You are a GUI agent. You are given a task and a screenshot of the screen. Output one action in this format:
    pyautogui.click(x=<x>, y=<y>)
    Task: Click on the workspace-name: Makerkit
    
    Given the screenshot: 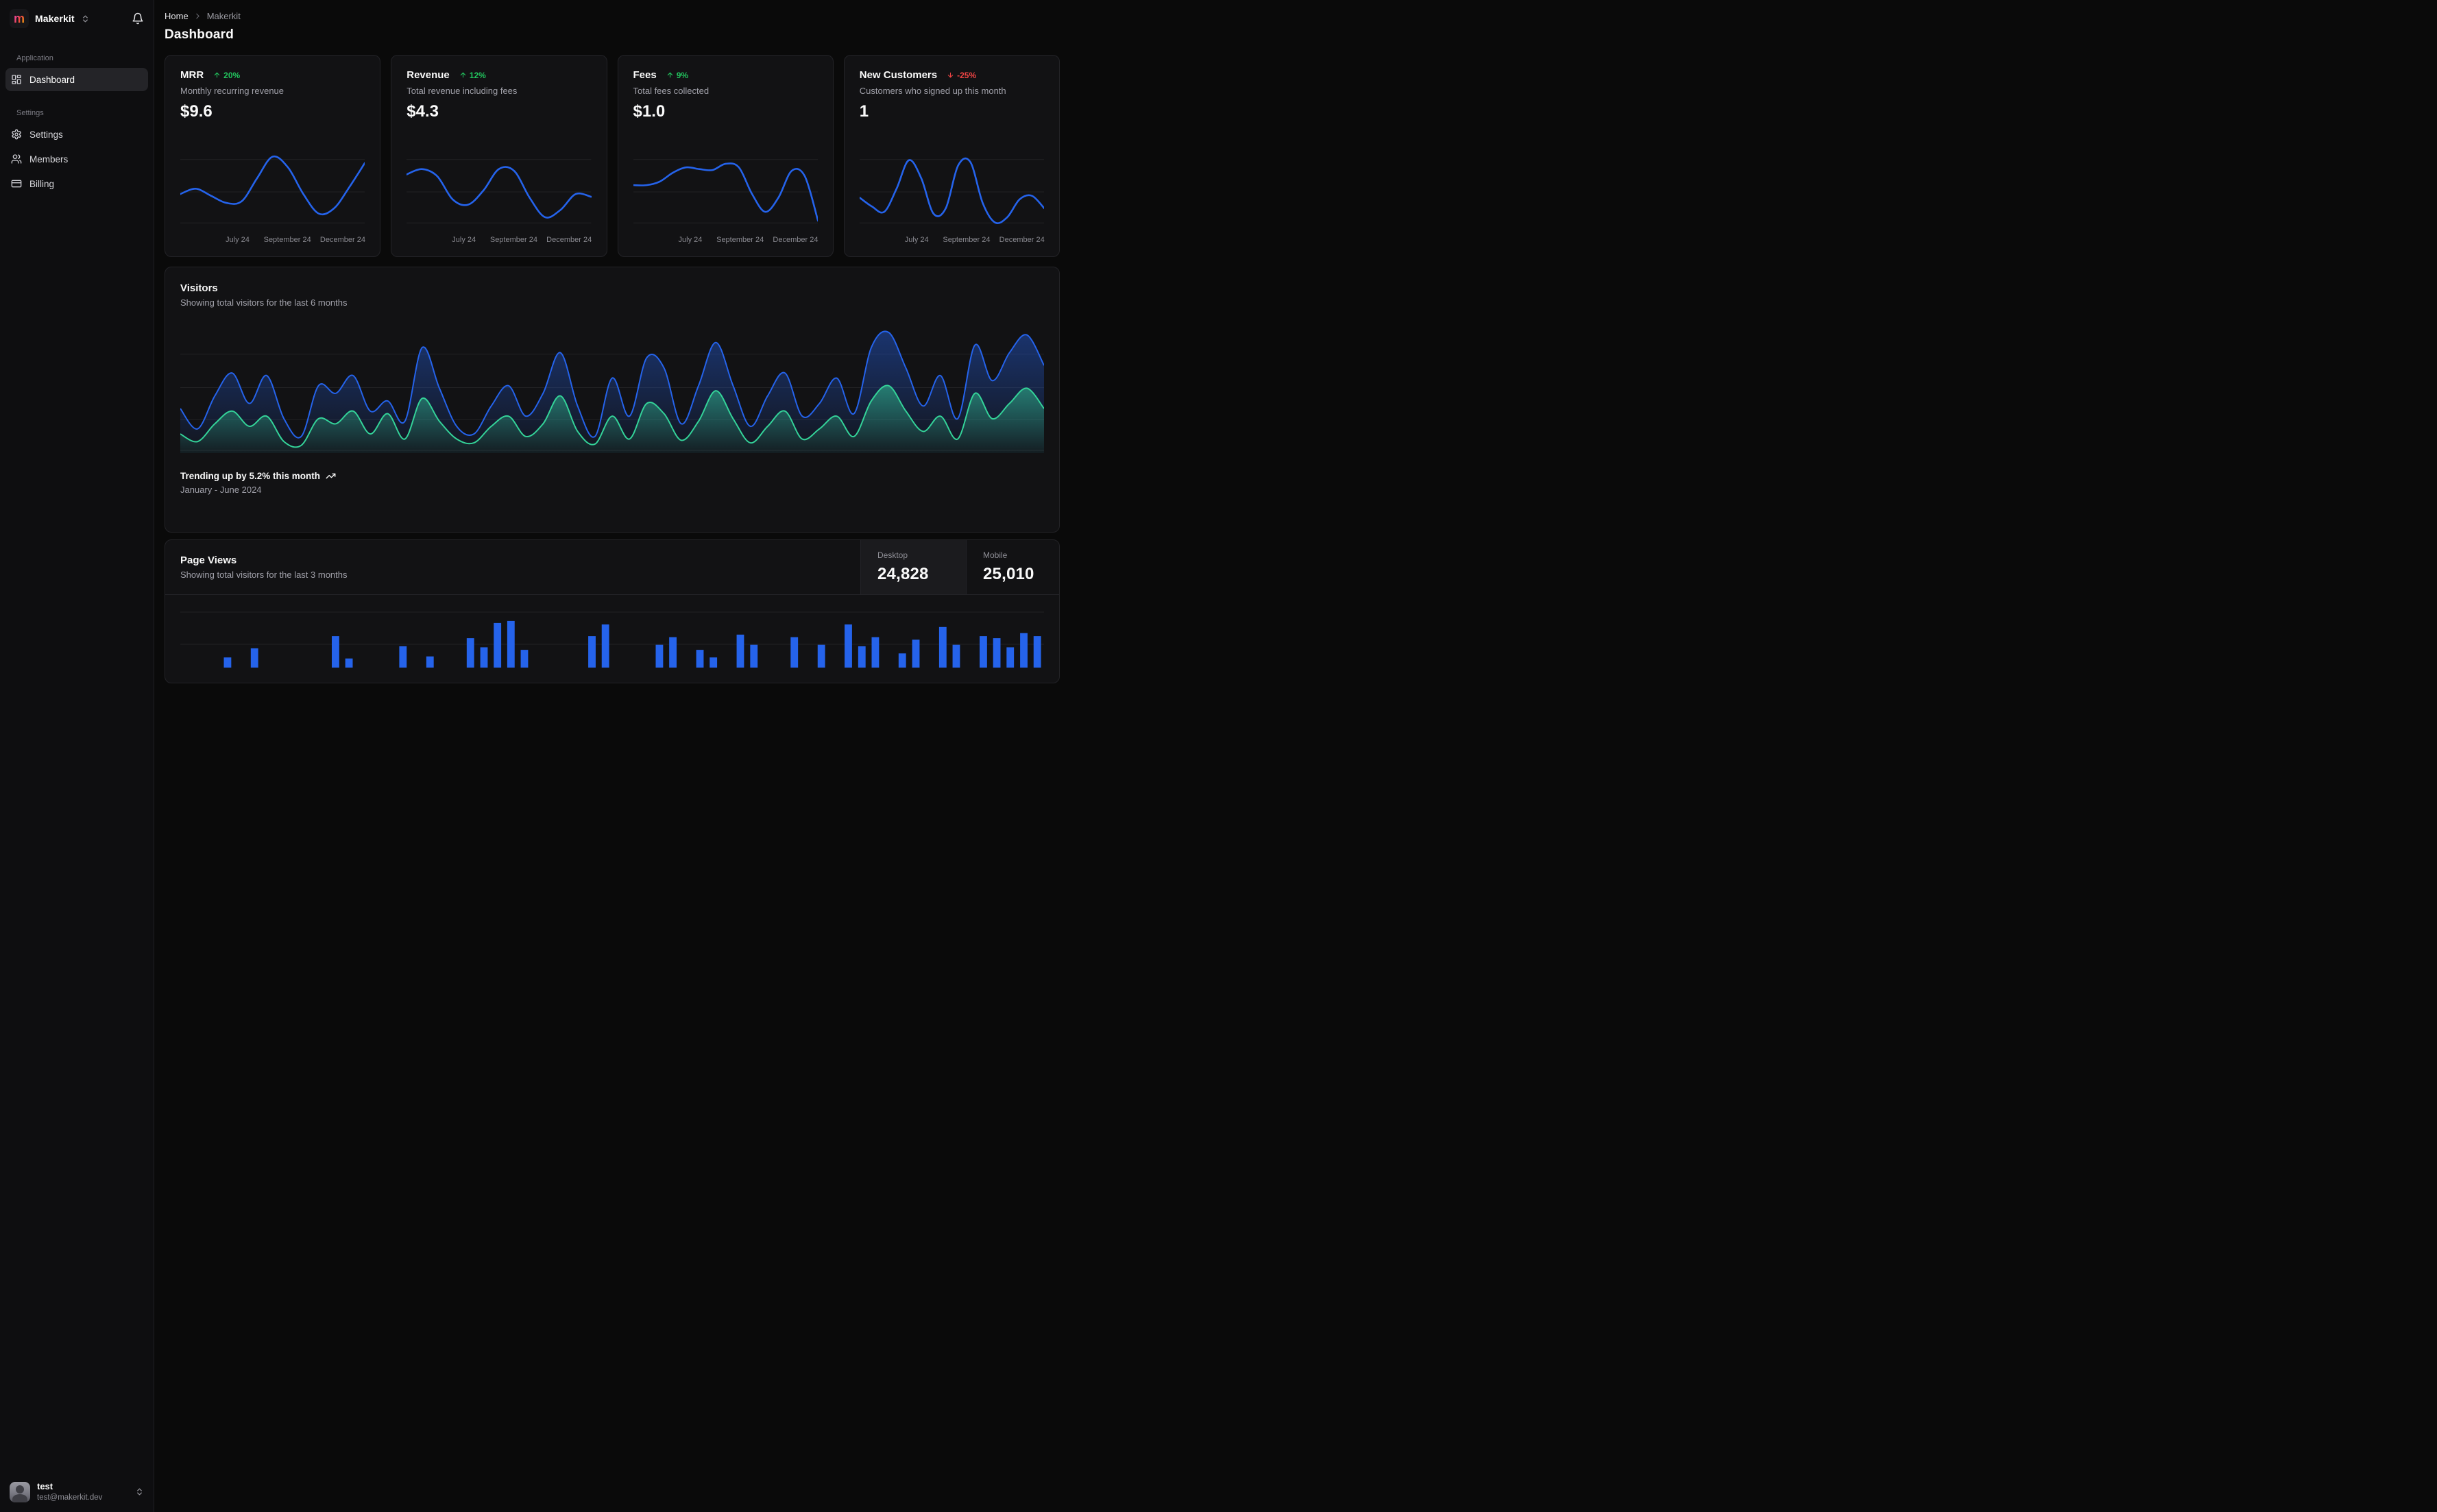 What is the action you would take?
    pyautogui.click(x=55, y=18)
    